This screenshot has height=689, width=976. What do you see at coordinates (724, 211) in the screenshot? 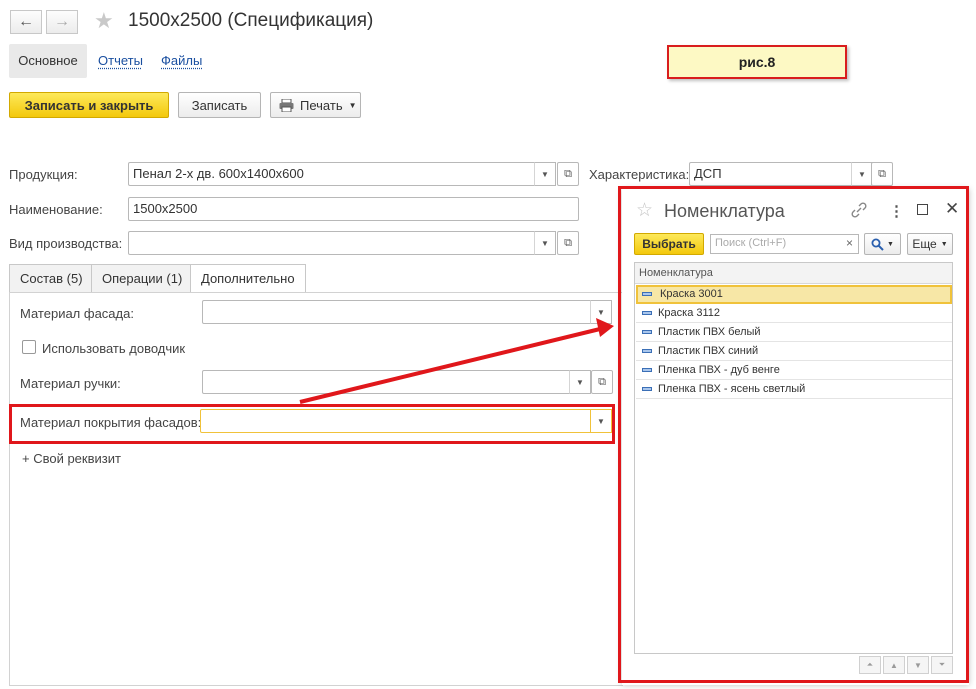
I see `dialog-title: Номенклатура` at bounding box center [724, 211].